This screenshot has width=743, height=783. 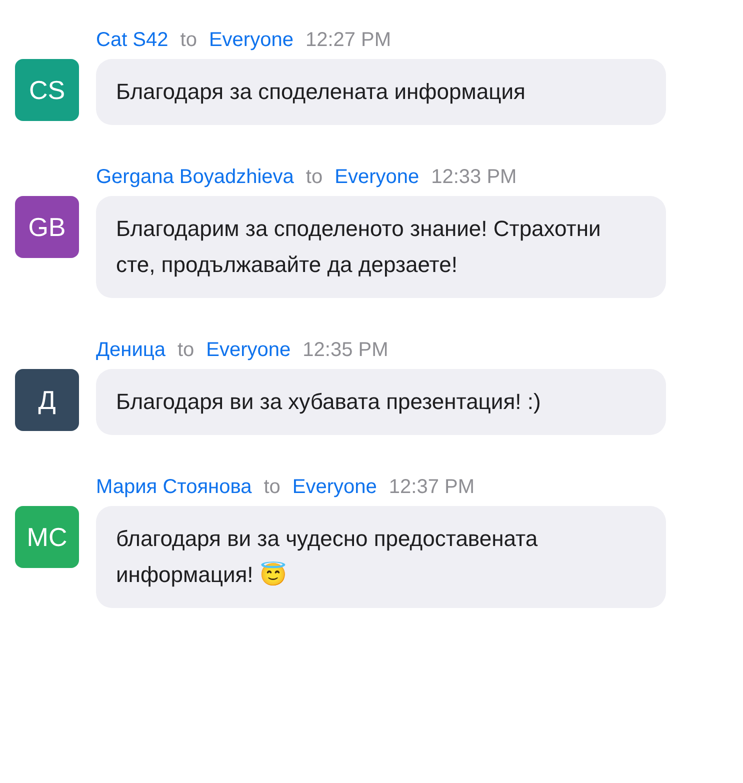 What do you see at coordinates (47, 537) in the screenshot?
I see `avatar: МС` at bounding box center [47, 537].